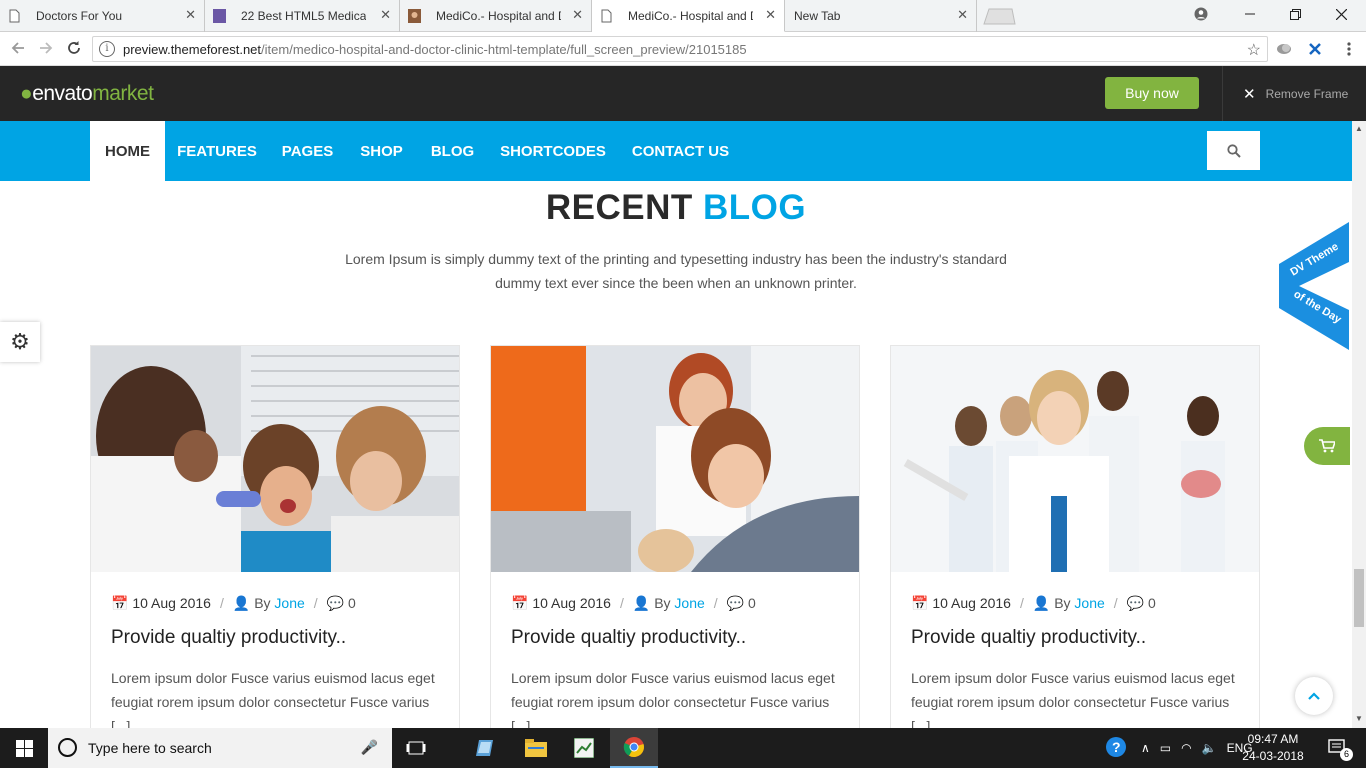 The height and width of the screenshot is (768, 1366). What do you see at coordinates (486, 748) in the screenshot?
I see `app-taskbar-icon` at bounding box center [486, 748].